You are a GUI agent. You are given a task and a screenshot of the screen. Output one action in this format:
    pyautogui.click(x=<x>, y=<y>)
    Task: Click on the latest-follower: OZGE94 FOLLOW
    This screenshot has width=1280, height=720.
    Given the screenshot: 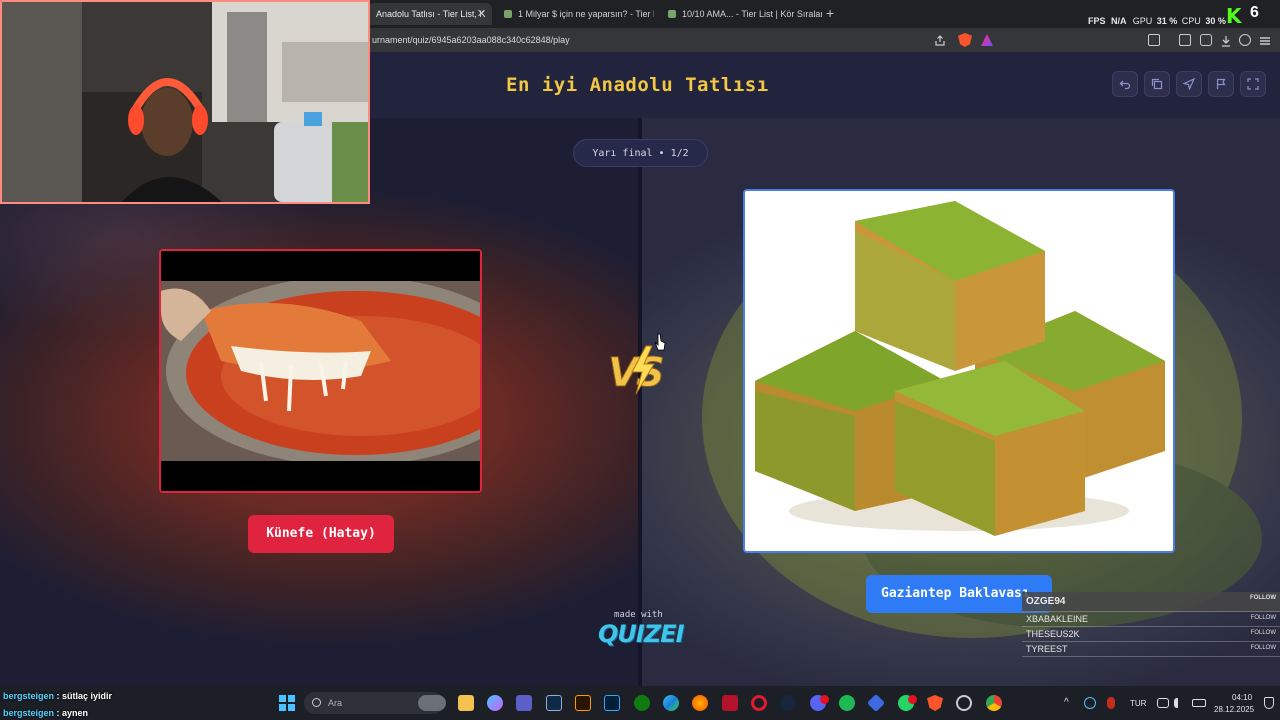 What is the action you would take?
    pyautogui.click(x=1151, y=602)
    